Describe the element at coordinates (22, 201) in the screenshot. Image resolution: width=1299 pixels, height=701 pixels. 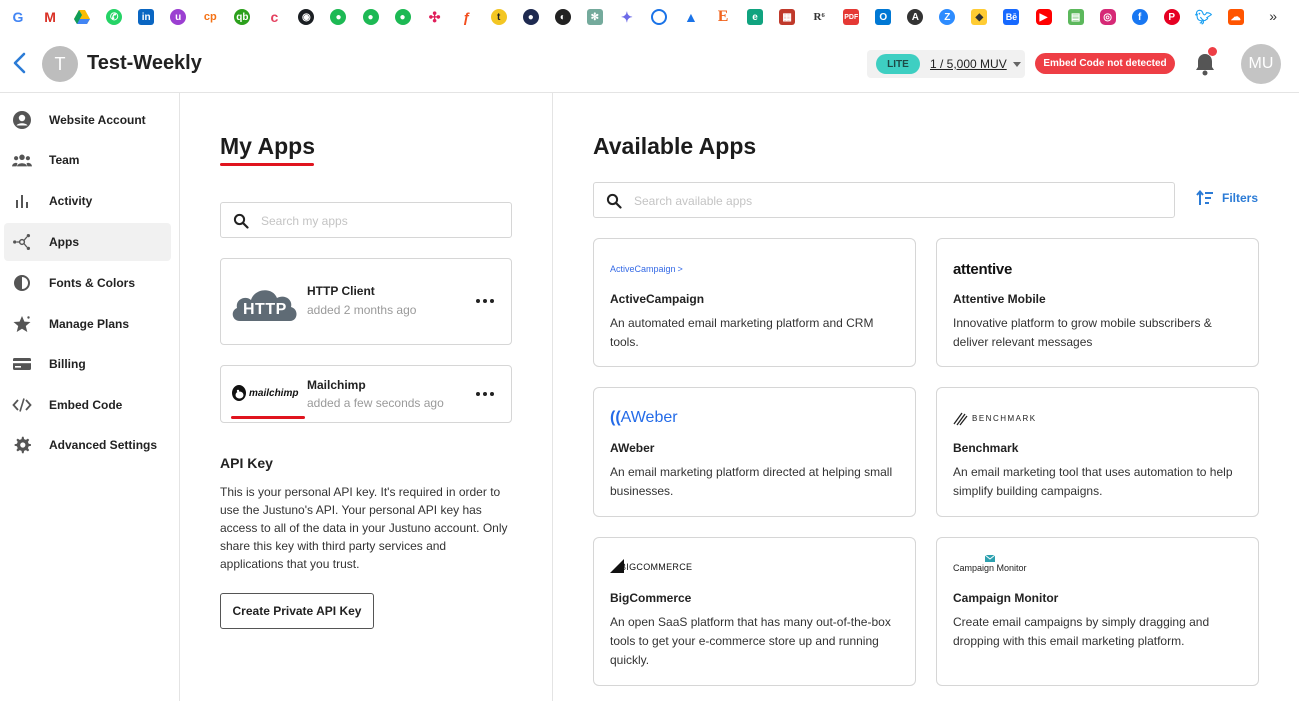
I see `bar-chart-icon` at that location.